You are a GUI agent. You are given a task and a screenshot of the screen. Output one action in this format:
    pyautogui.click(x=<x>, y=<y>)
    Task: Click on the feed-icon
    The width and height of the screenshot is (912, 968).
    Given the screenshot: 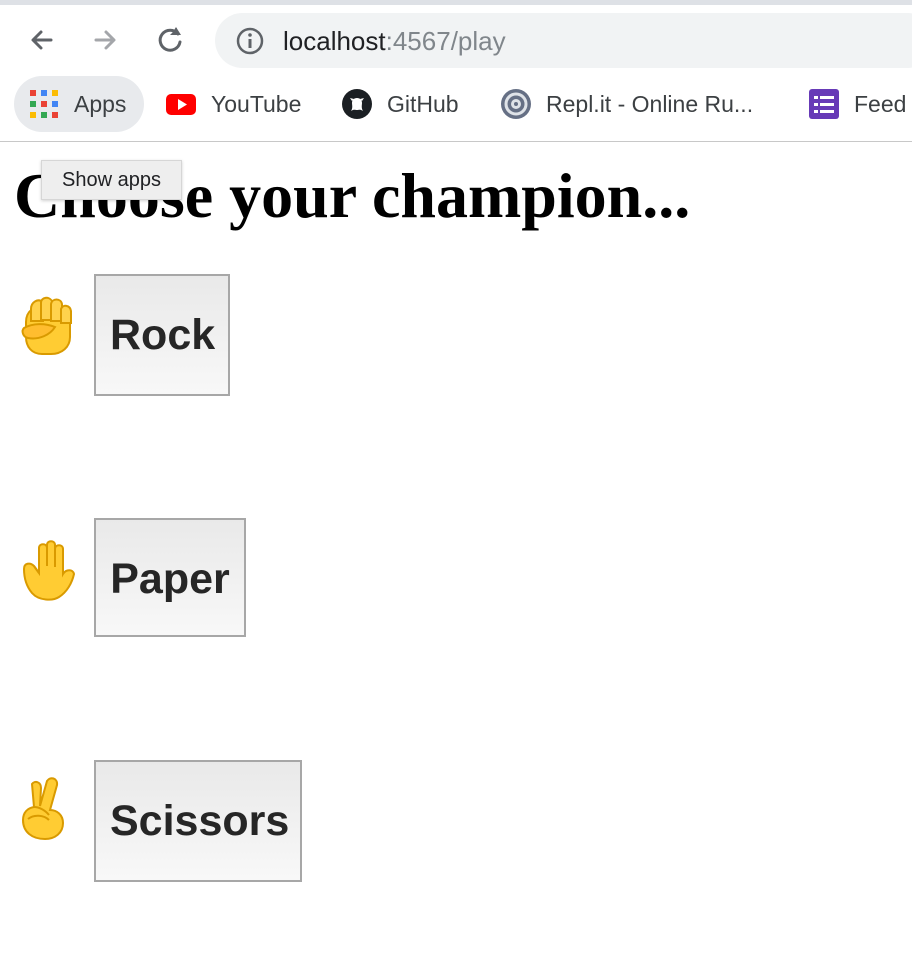 What is the action you would take?
    pyautogui.click(x=824, y=104)
    